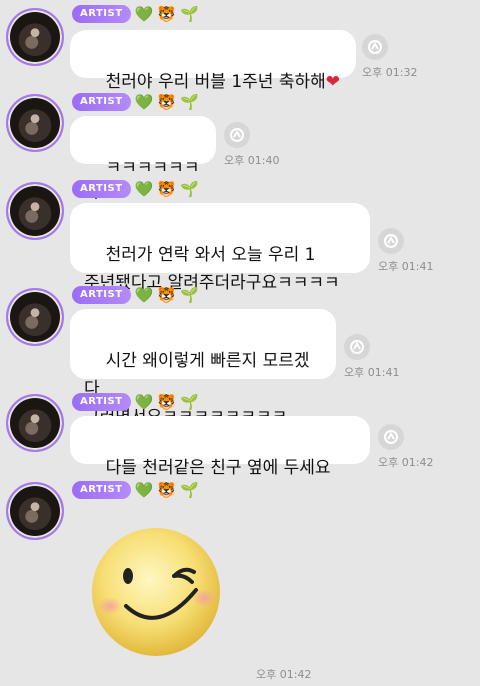 The width and height of the screenshot is (480, 686). Describe the element at coordinates (220, 248) in the screenshot. I see `message-bubble: 천러가 연락 와서 오늘 우리 1 주년됐다고 알려주더라구요ㅋㅋㅋㅋ` at that location.